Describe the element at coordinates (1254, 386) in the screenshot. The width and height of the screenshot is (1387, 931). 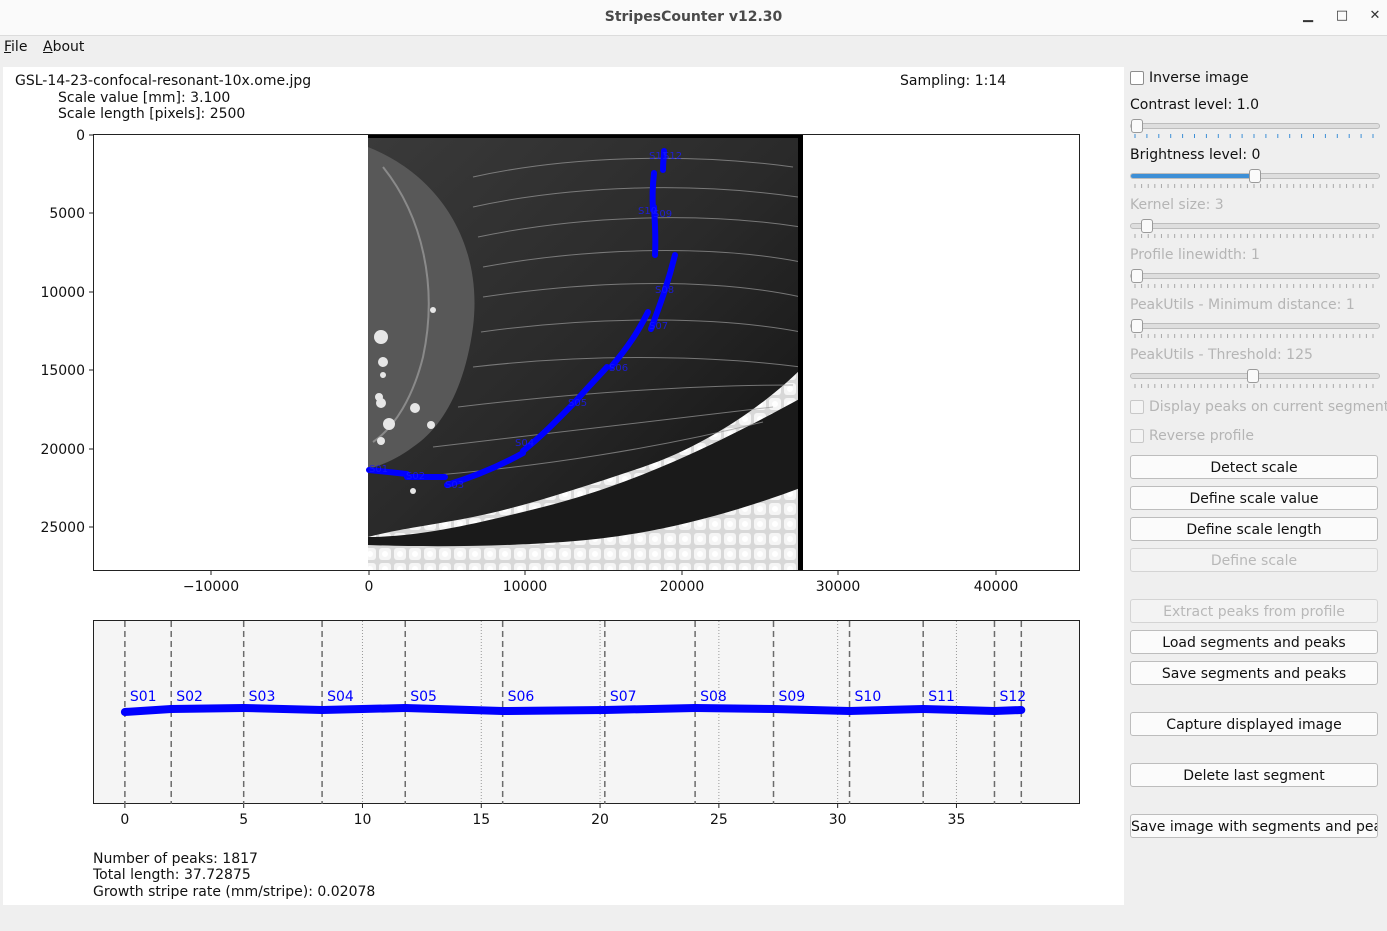
I see `threshold-ticks` at that location.